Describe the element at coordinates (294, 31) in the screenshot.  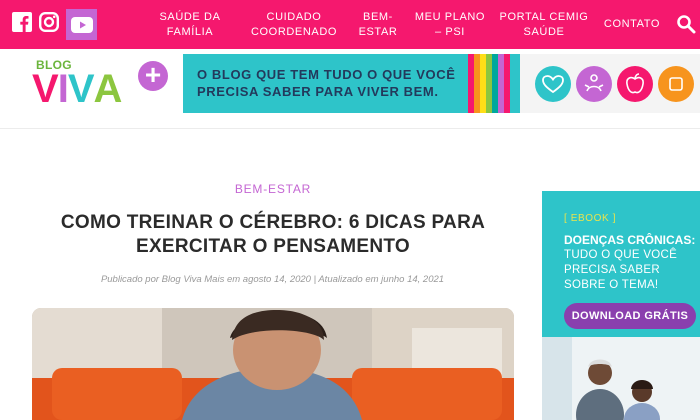
I see `nav-label-line2: Coordenado` at that location.